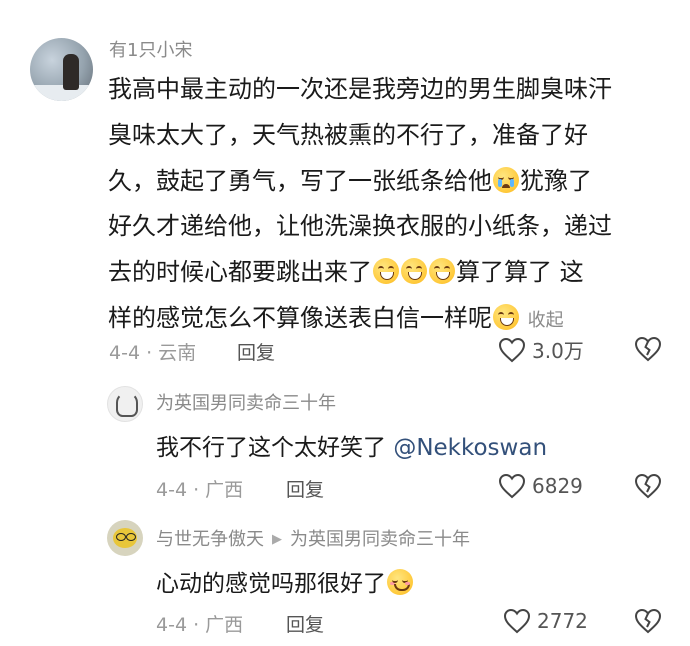 The width and height of the screenshot is (690, 646). What do you see at coordinates (558, 351) in the screenshot?
I see `like-count: 3.0万` at bounding box center [558, 351].